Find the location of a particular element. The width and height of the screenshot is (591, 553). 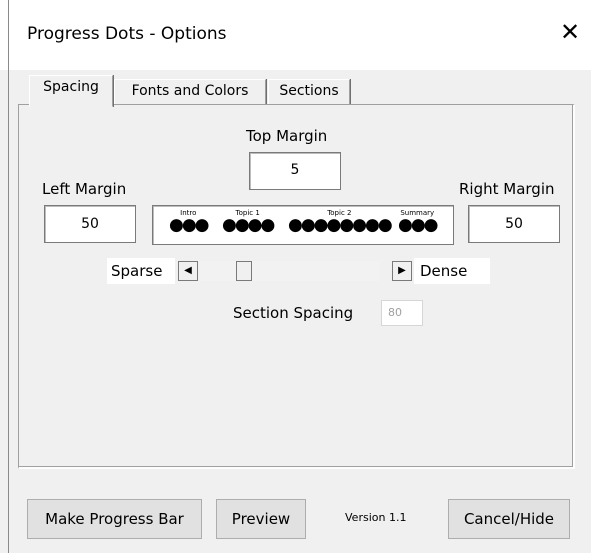

chevron-right-icon: ▶ is located at coordinates (402, 270).